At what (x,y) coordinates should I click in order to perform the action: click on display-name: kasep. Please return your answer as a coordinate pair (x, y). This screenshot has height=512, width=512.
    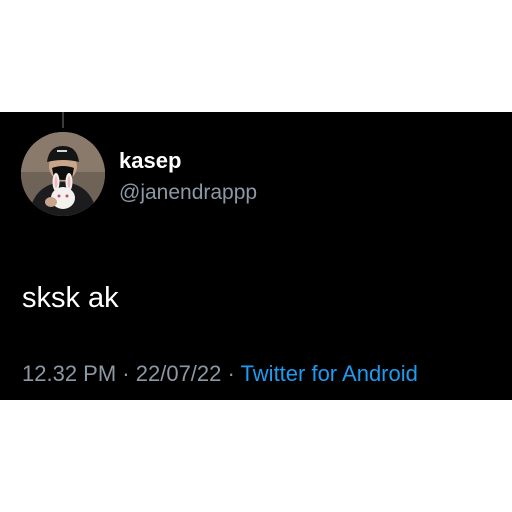
    Looking at the image, I should click on (150, 161).